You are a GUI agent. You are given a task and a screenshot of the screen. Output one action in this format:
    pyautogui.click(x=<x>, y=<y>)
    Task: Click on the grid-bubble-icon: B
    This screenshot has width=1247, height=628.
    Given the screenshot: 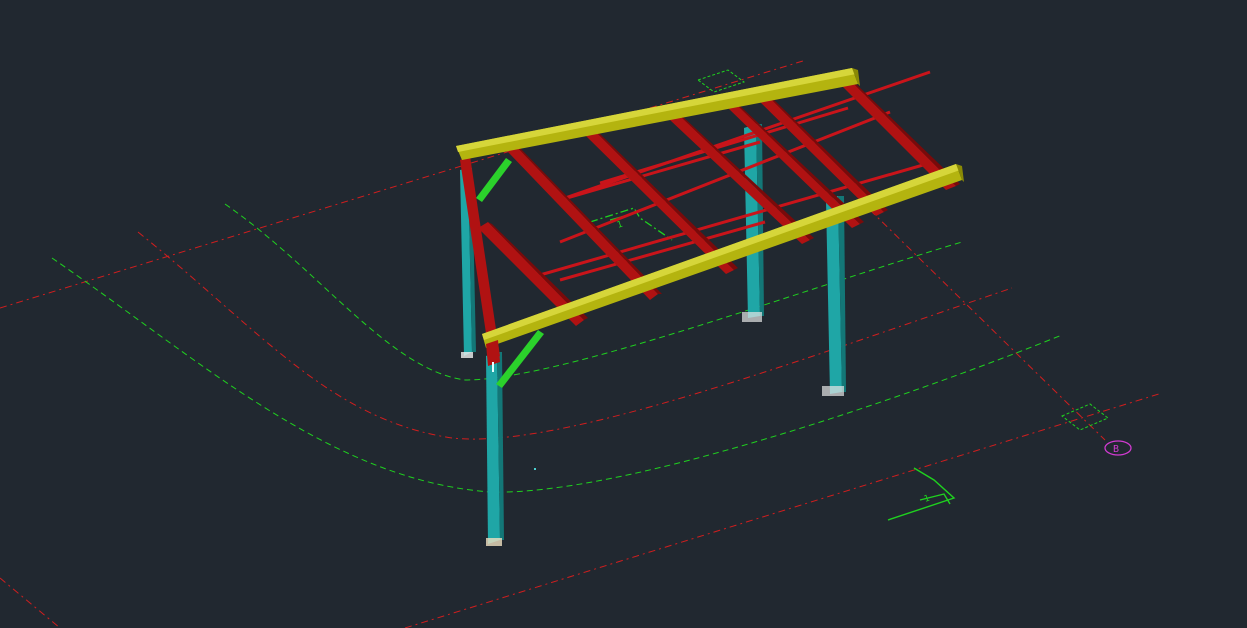 What is the action you would take?
    pyautogui.click(x=1096, y=429)
    